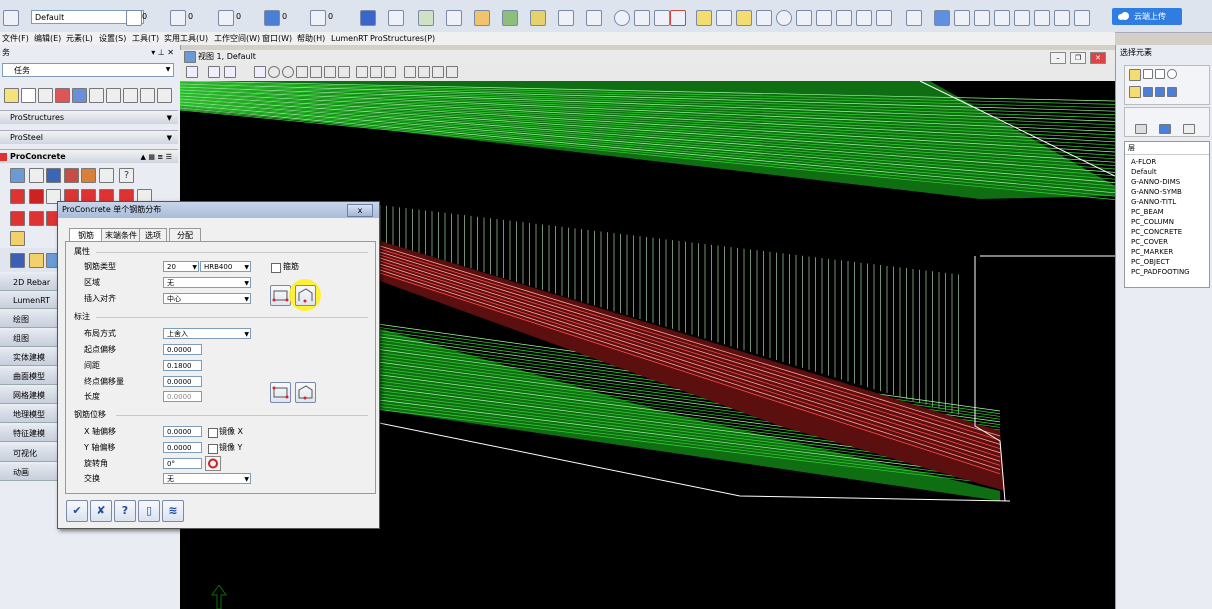  I want to click on task-grouping: 组图, so click(30, 338).